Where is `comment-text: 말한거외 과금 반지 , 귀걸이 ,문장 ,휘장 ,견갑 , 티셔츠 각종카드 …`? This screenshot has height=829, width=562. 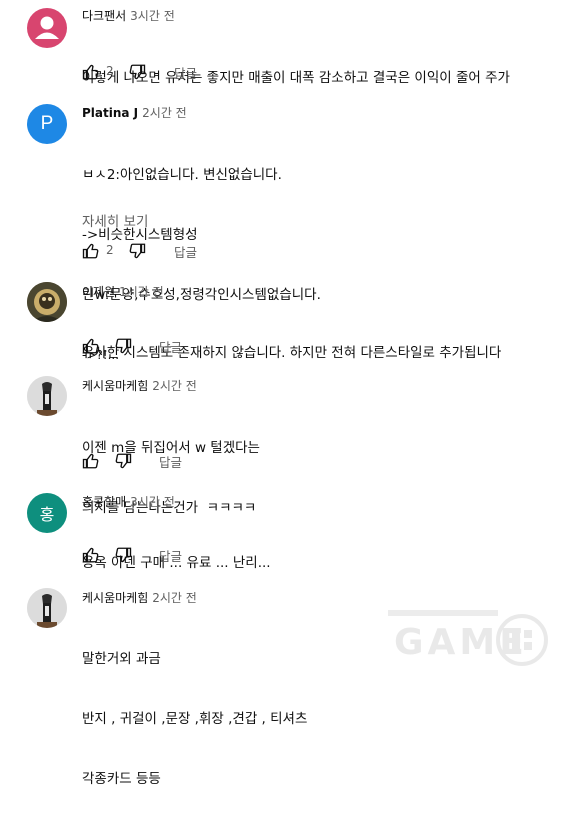
comment-text: 말한거외 과금 반지 , 귀걸이 ,문장 ,휘장 ,견갑 , 티셔츠 각종카드 … is located at coordinates (194, 719).